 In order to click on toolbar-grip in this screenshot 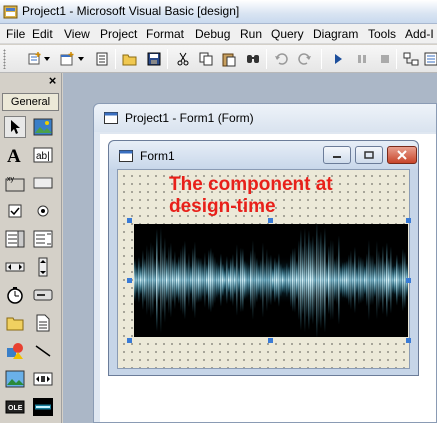, I will do `click(4, 59)`.